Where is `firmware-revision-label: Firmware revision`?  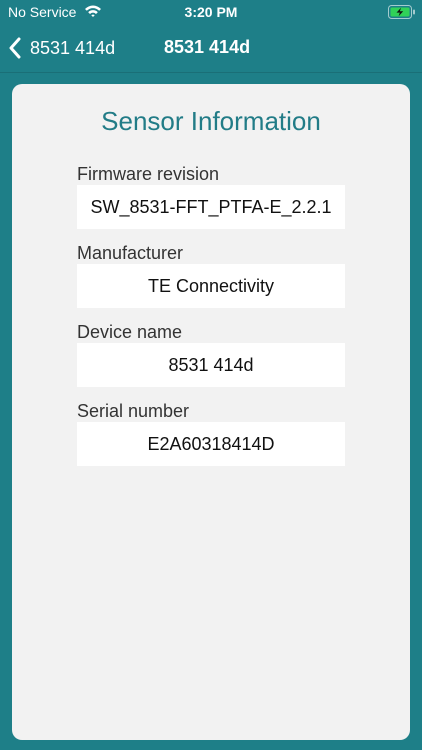 firmware-revision-label: Firmware revision is located at coordinates (148, 174).